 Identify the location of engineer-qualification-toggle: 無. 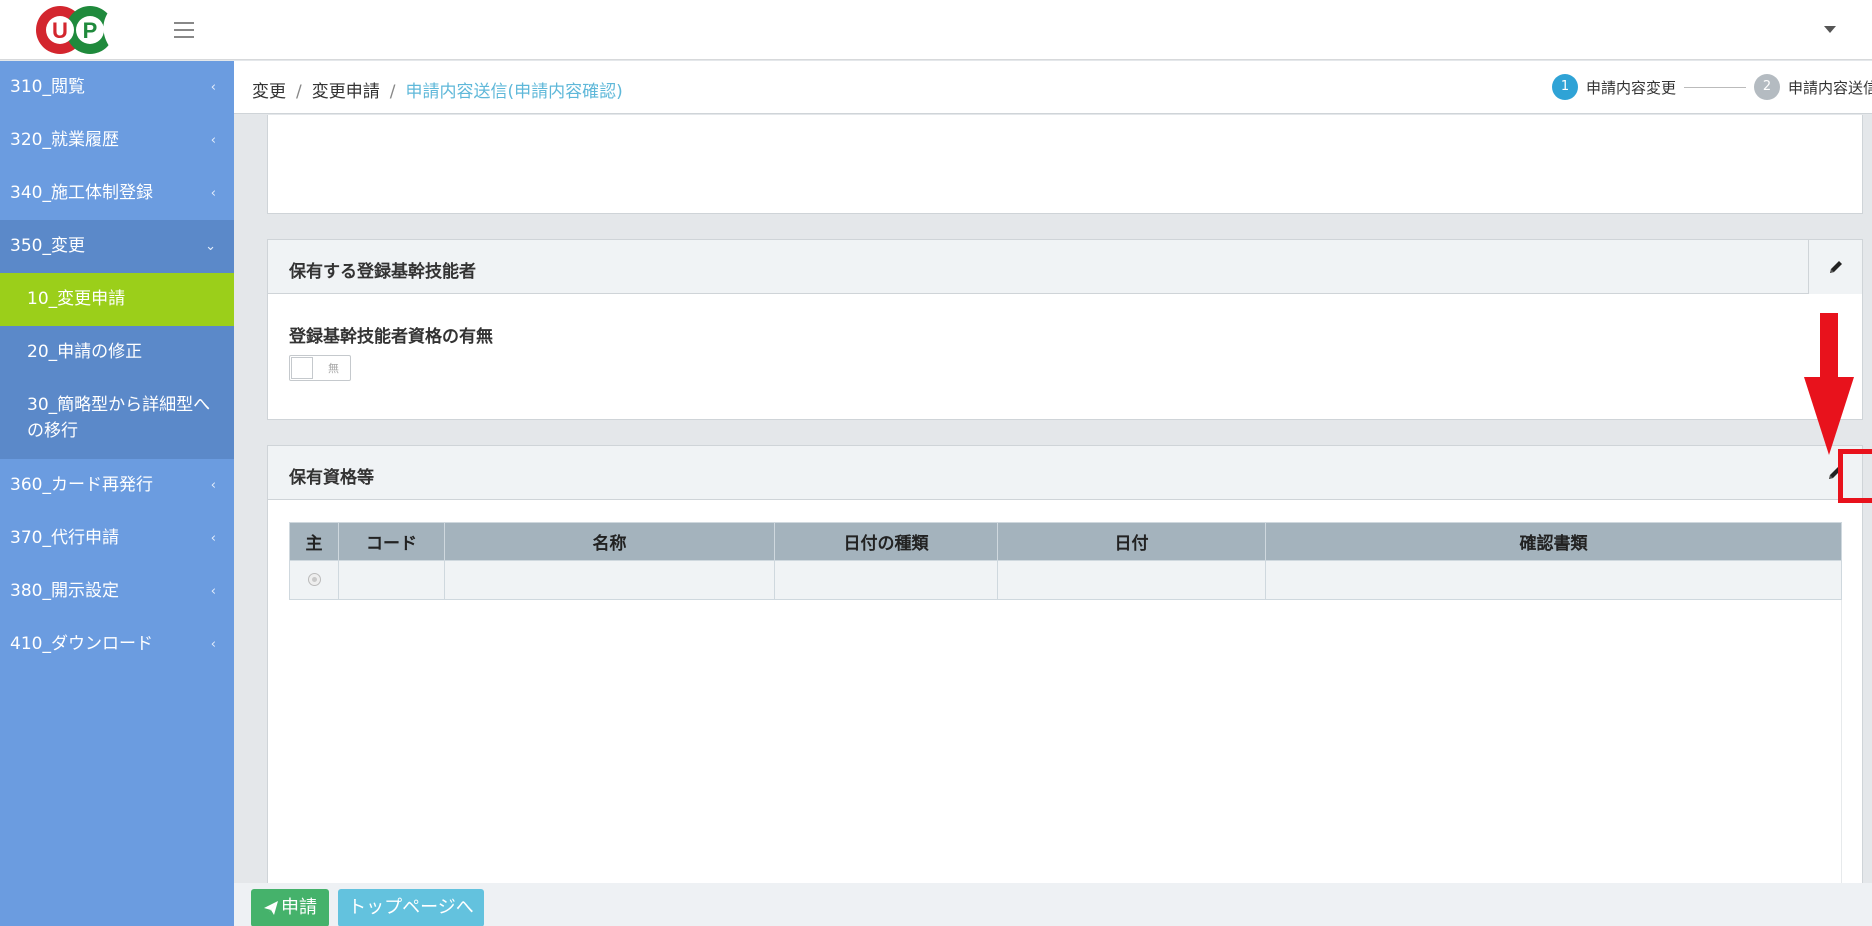
(320, 368).